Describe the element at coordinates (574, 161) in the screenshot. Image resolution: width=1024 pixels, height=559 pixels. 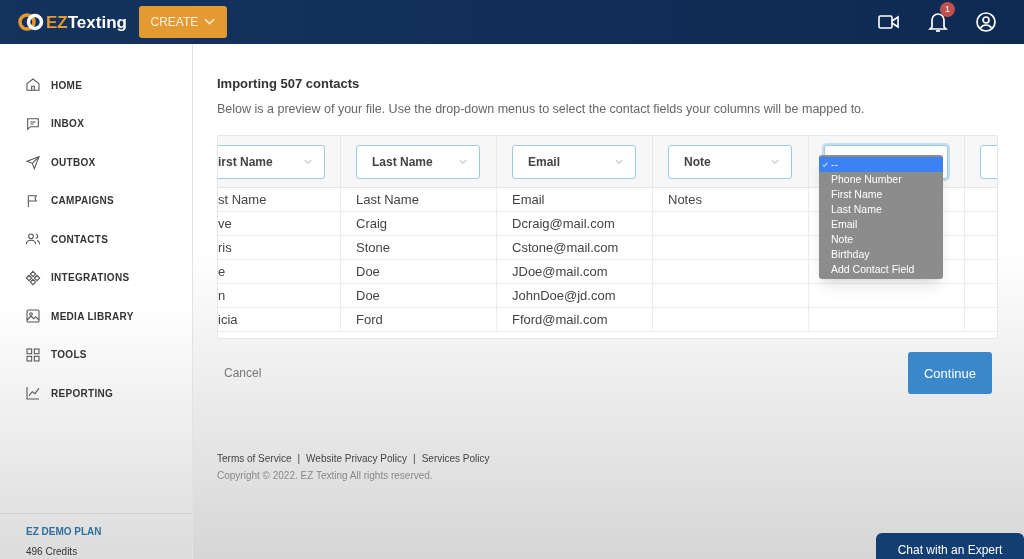
I see `field-mapping-select: Email` at that location.